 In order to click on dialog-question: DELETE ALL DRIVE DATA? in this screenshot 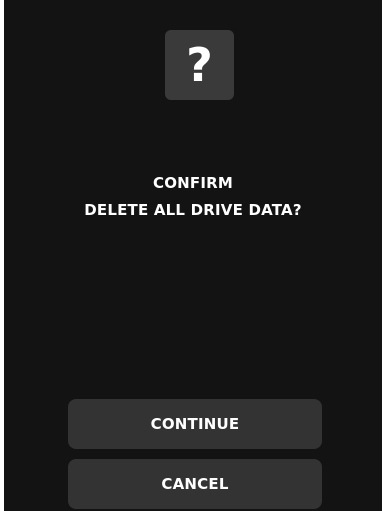, I will do `click(193, 210)`.